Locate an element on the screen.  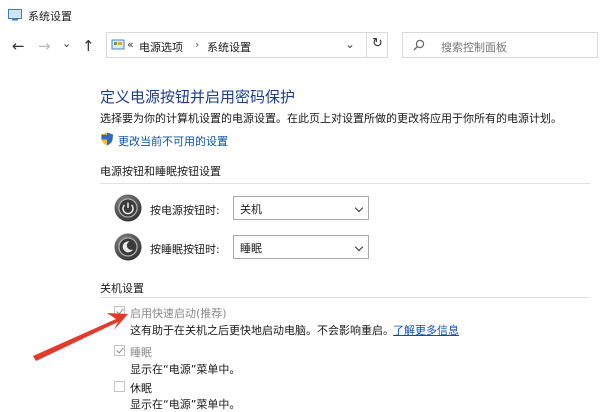
power-button-label: 按电源按钮时: is located at coordinates (185, 210).